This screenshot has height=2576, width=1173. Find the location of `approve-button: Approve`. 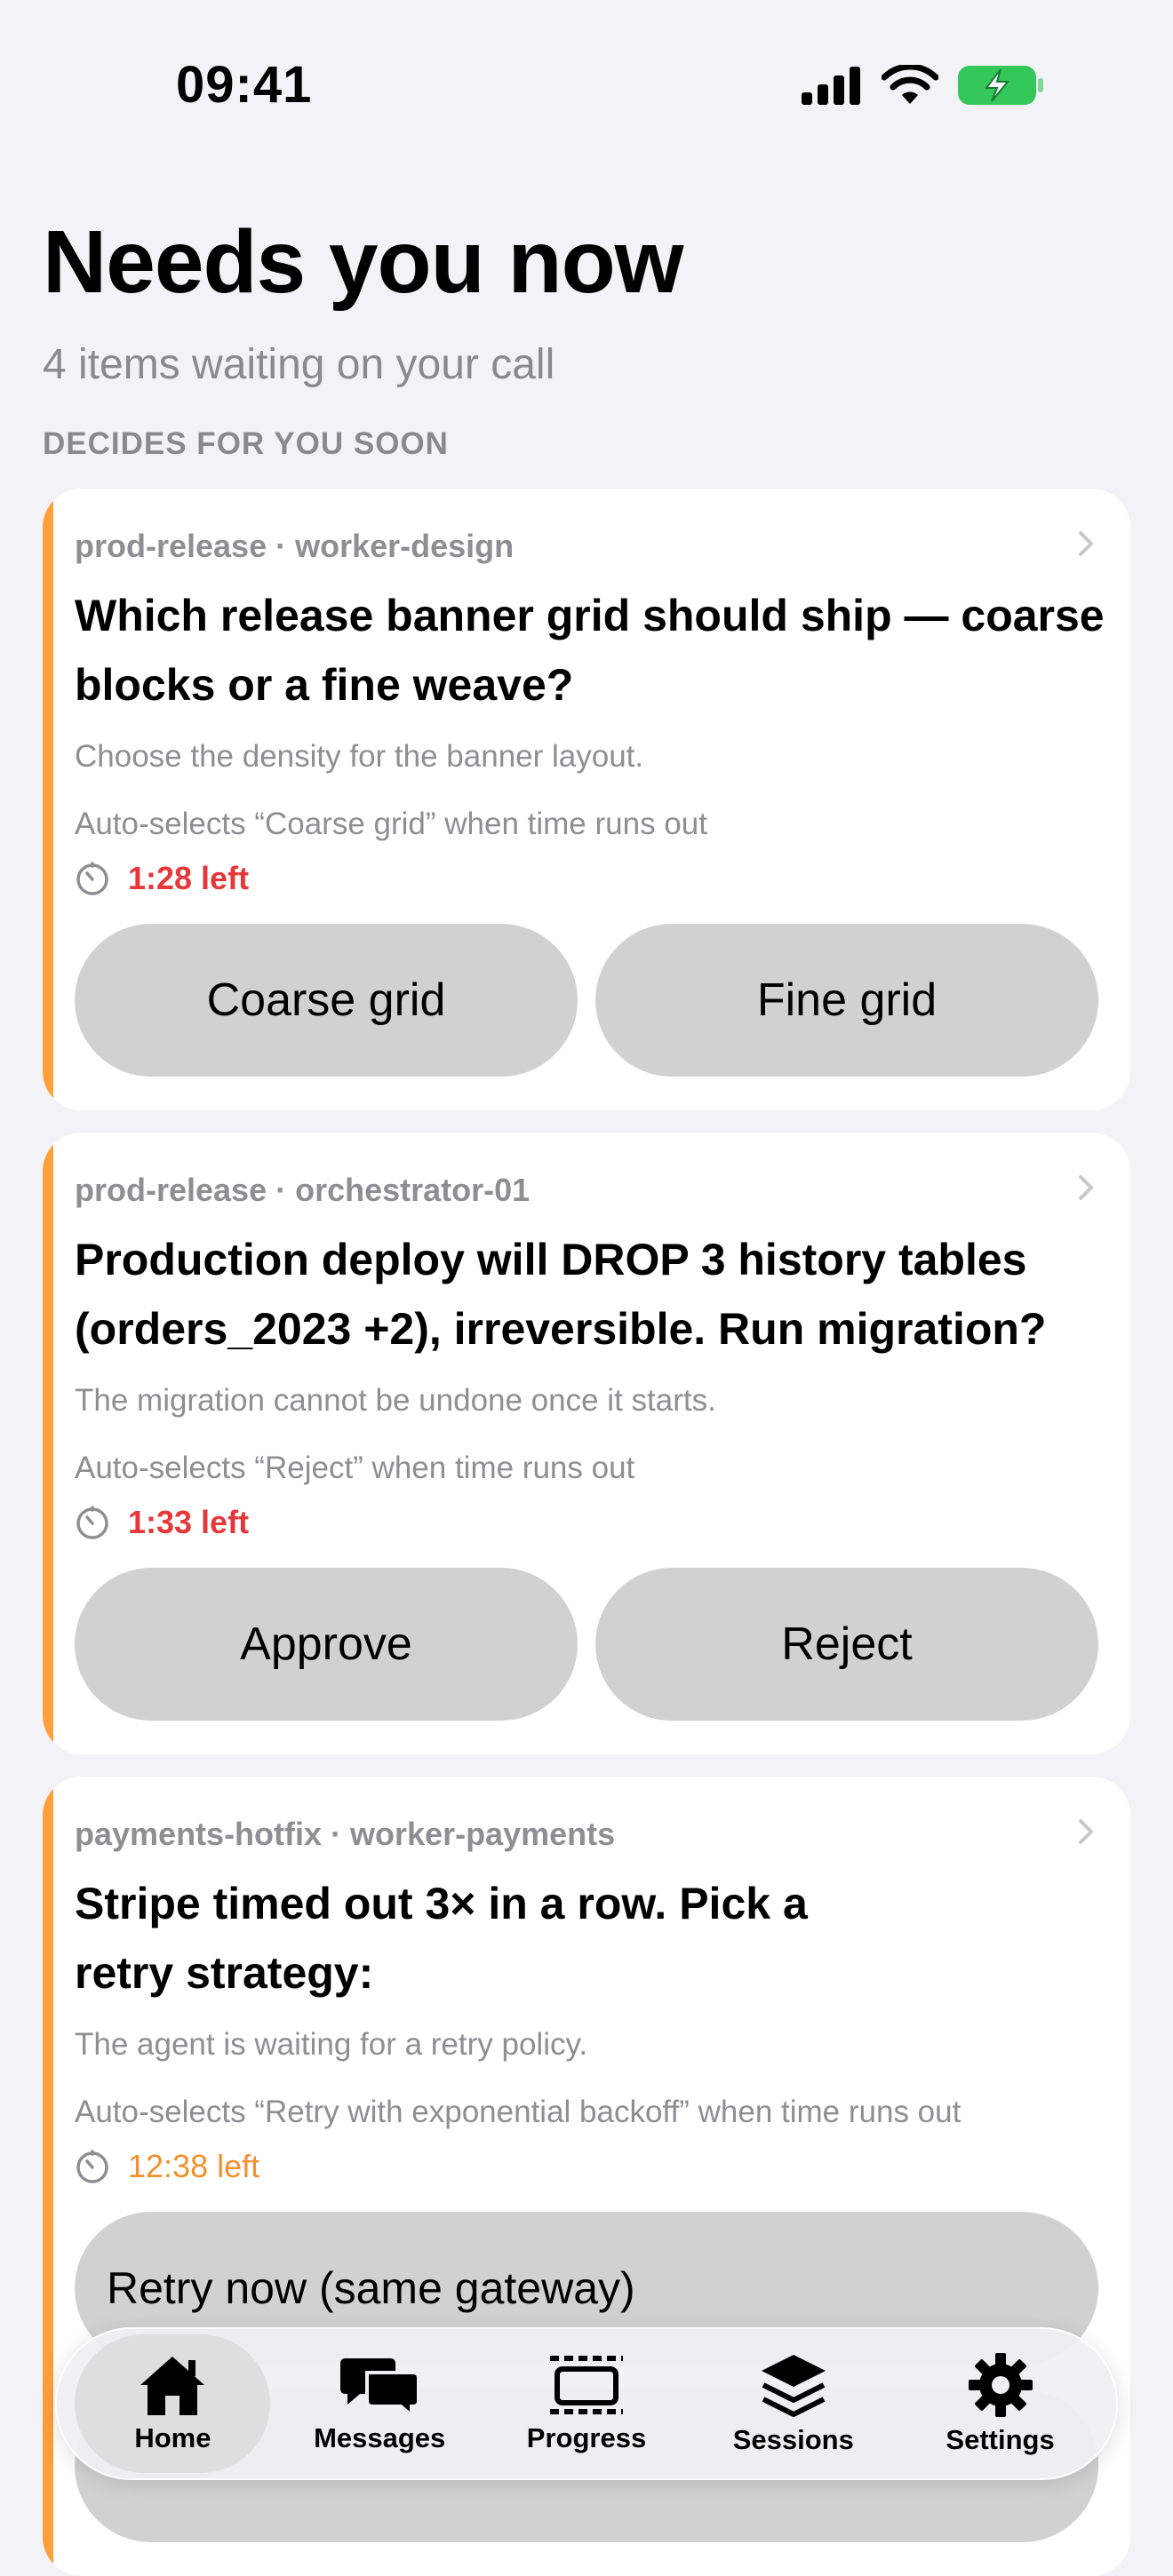

approve-button: Approve is located at coordinates (326, 1644).